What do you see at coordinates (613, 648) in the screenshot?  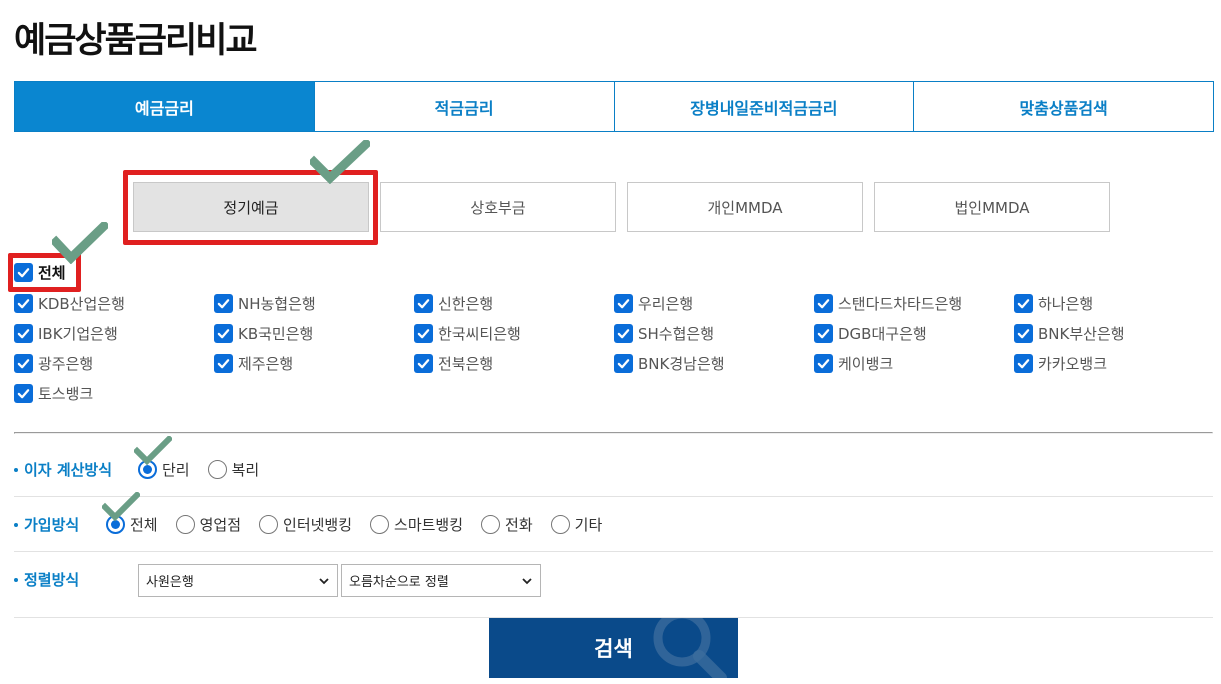 I see `search-button: 검색` at bounding box center [613, 648].